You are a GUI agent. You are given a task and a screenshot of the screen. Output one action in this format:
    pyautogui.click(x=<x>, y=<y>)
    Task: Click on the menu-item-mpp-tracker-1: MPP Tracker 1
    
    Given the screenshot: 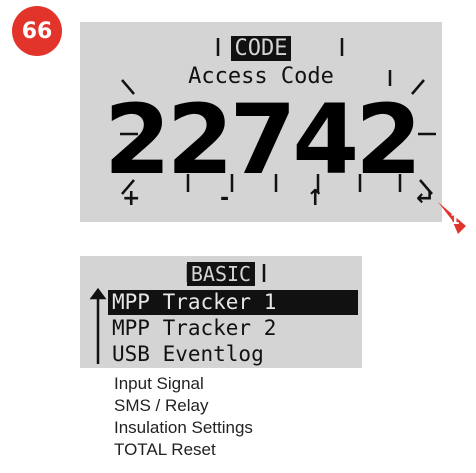 What is the action you would take?
    pyautogui.click(x=233, y=302)
    